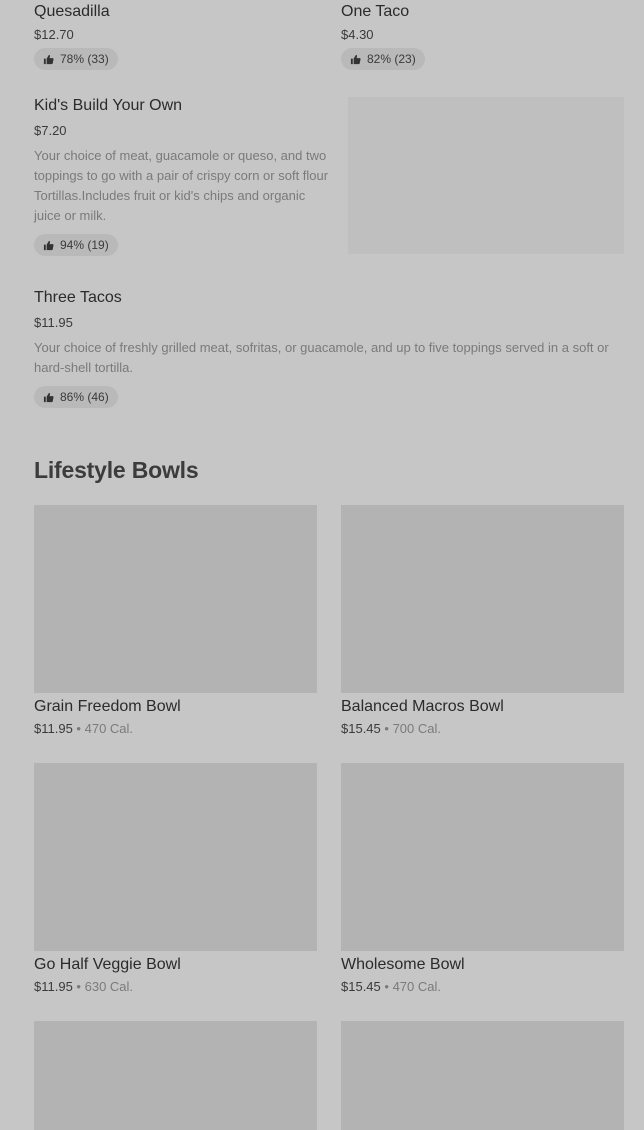 This screenshot has width=644, height=1130. I want to click on bowl-calories: 630 Cal., so click(109, 986).